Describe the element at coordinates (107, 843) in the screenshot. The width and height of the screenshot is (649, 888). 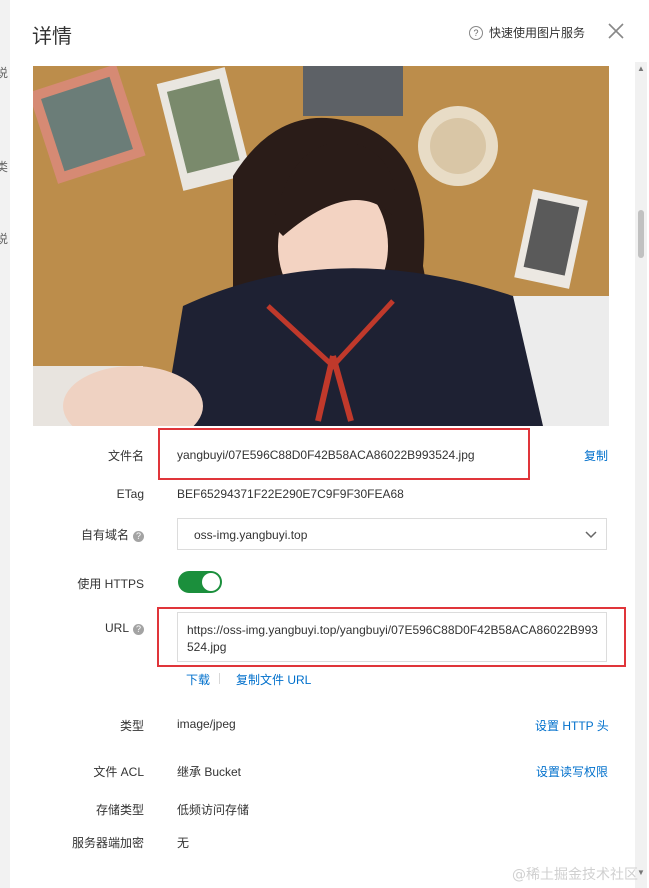
I see `encryption-label: 服务器端加密` at that location.